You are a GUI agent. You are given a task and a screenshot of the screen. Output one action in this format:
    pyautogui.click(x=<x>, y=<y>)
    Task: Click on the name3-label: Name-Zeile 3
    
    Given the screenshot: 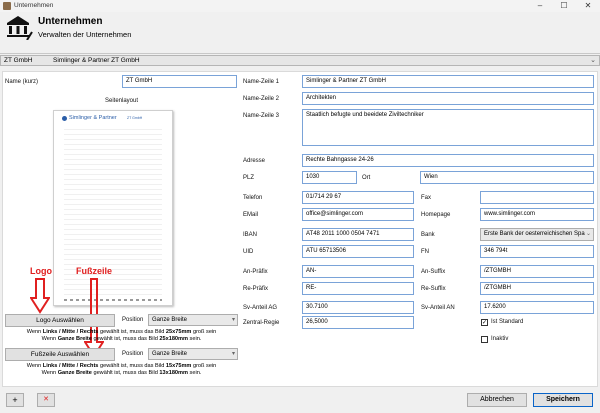 What is the action you would take?
    pyautogui.click(x=261, y=116)
    